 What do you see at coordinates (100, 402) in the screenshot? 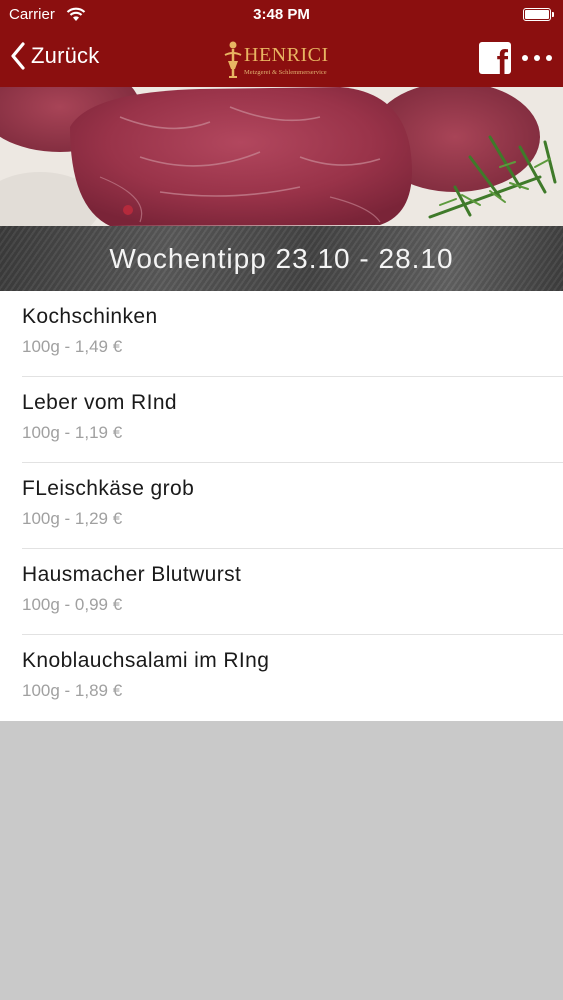
I see `item-name: Leber vom RInd` at bounding box center [100, 402].